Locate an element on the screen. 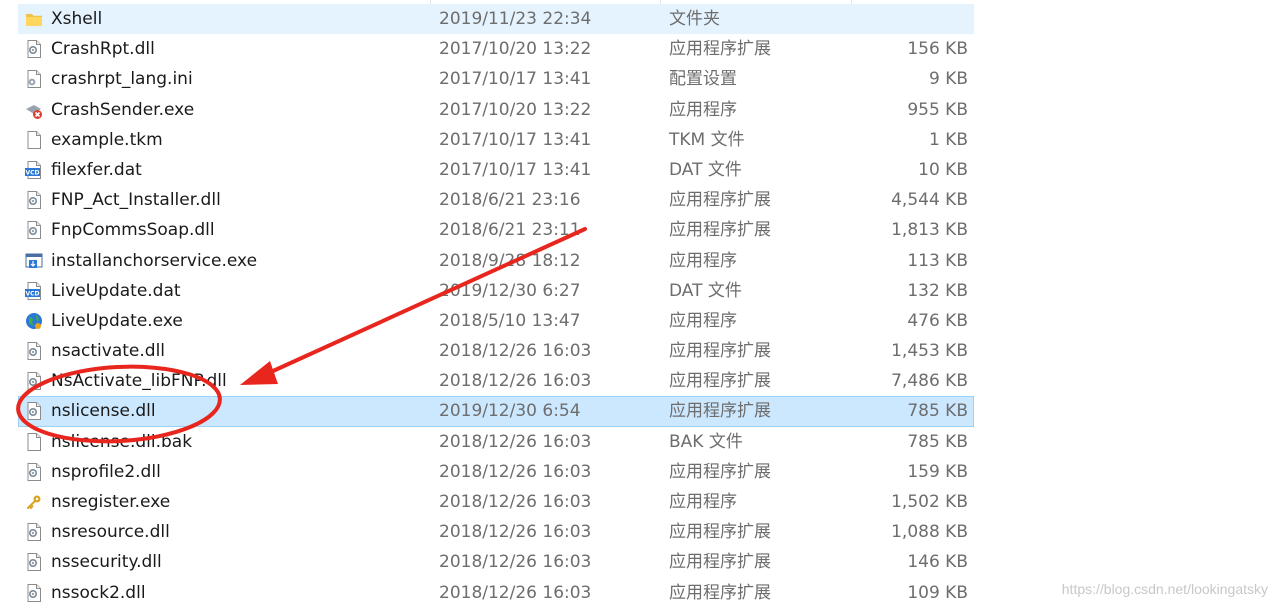 This screenshot has height=613, width=1280. watermark: https://blog.csdn.net/lookingatsky is located at coordinates (1164, 589).